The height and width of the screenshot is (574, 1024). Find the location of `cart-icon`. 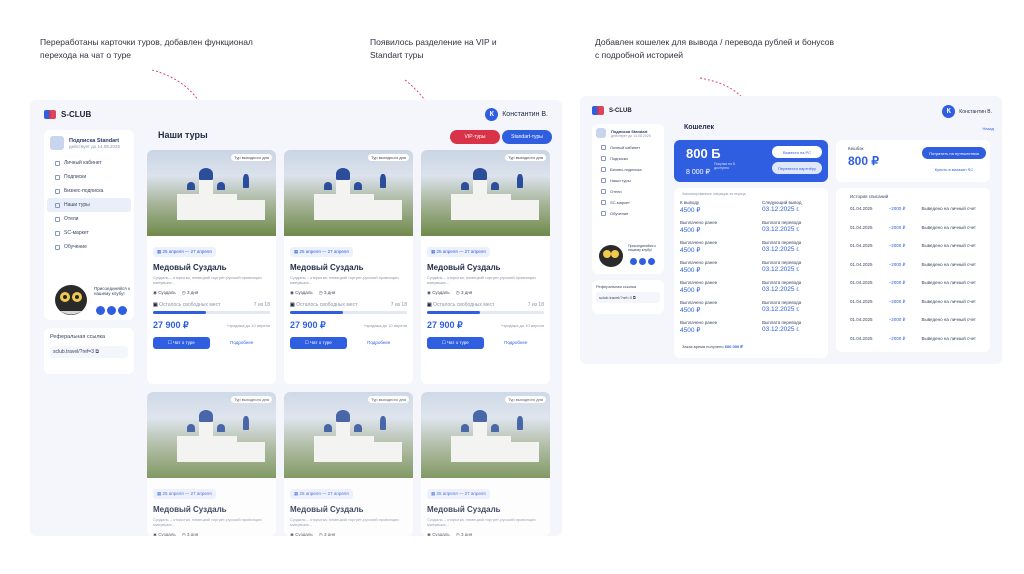

cart-icon is located at coordinates (603, 202).